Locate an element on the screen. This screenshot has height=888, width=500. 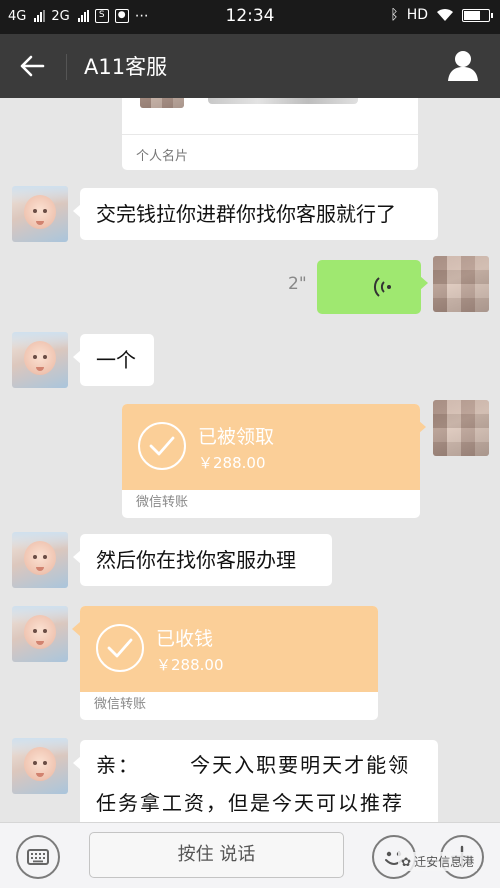
transfer-card: 已被领取 ￥288.00 微信转账 is located at coordinates (271, 461).